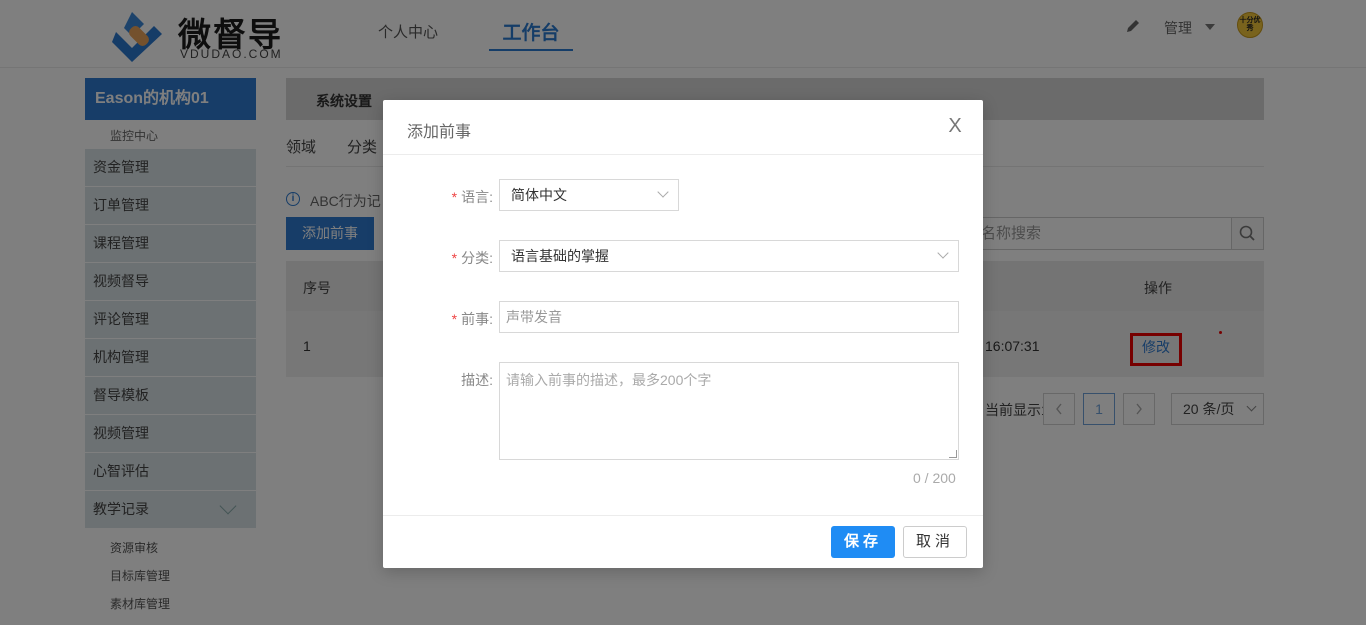 This screenshot has height=625, width=1366. What do you see at coordinates (729, 411) in the screenshot?
I see `description-textarea: 请输入前事的描述，最多200个字` at bounding box center [729, 411].